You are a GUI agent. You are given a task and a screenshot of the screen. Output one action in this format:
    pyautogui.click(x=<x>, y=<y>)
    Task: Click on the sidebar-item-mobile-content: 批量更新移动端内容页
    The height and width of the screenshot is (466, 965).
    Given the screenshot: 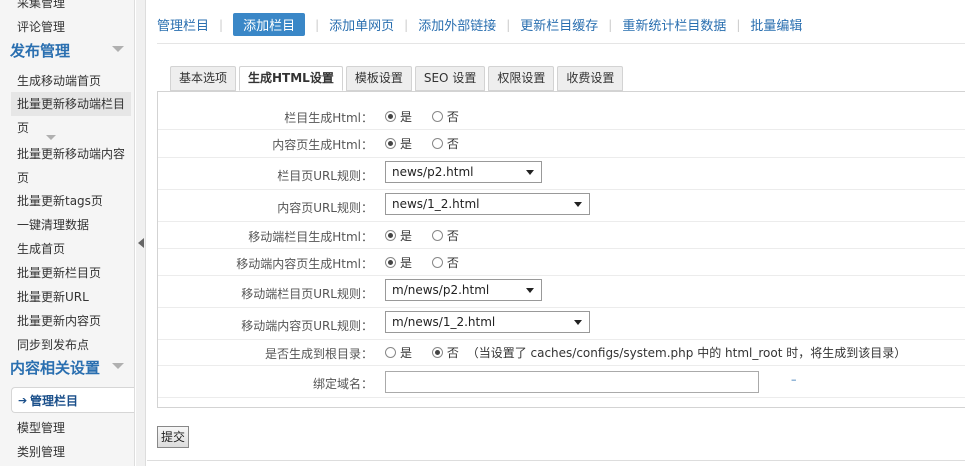 What is the action you would take?
    pyautogui.click(x=73, y=166)
    